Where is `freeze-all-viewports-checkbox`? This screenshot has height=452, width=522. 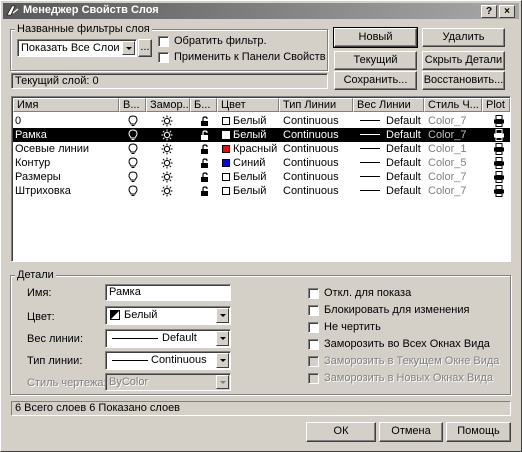
freeze-all-viewports-checkbox is located at coordinates (313, 344).